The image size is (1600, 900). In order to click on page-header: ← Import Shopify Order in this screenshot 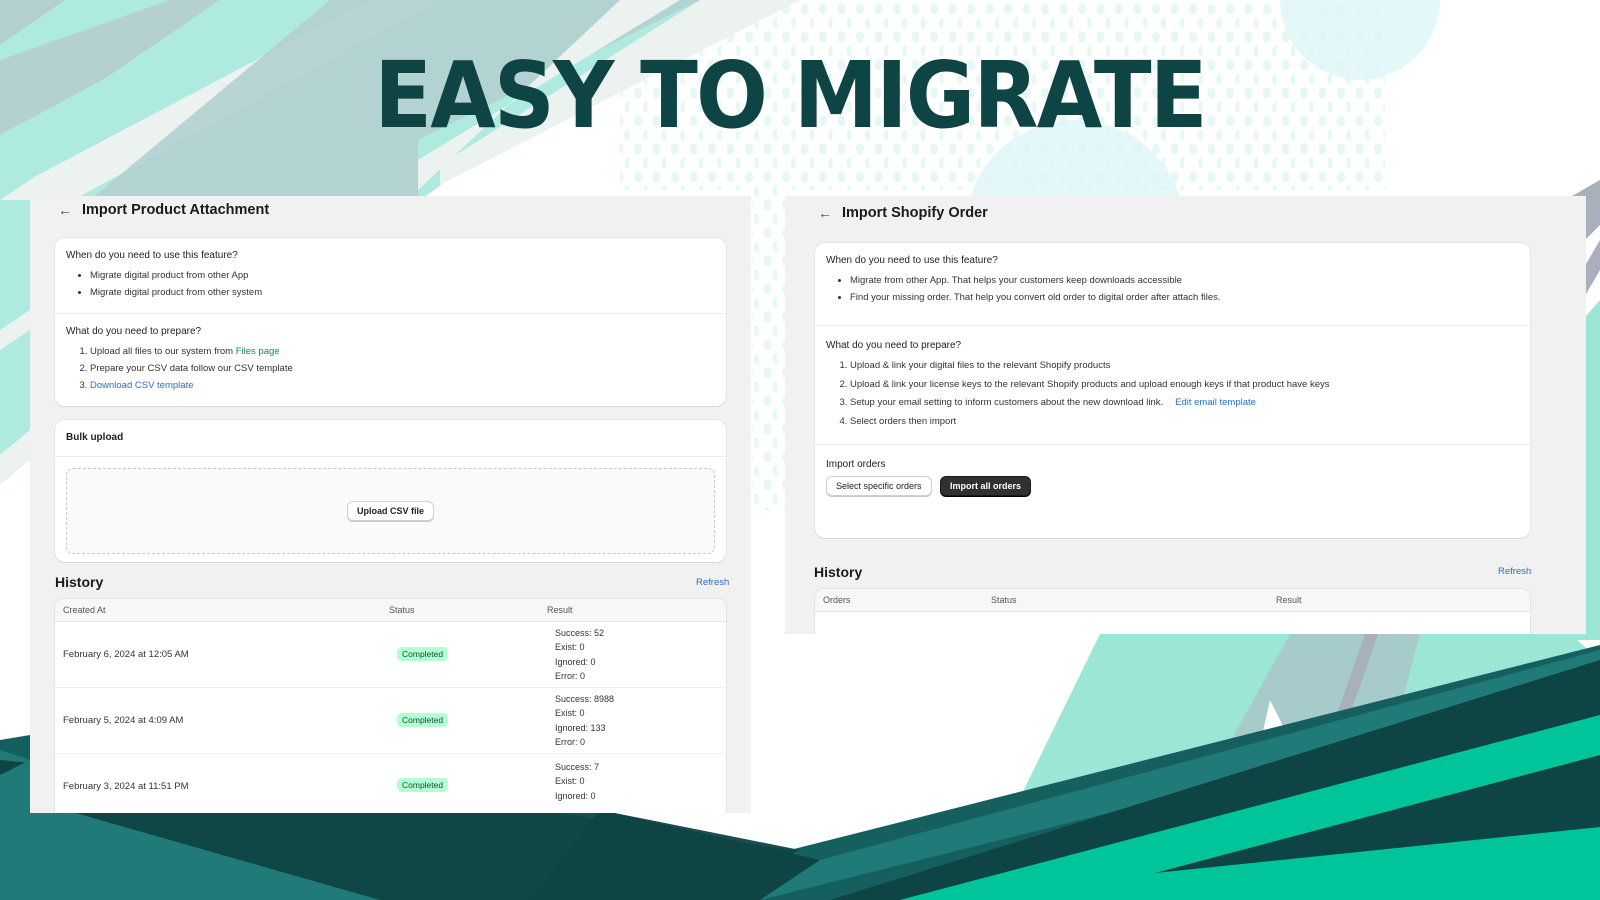, I will do `click(903, 213)`.